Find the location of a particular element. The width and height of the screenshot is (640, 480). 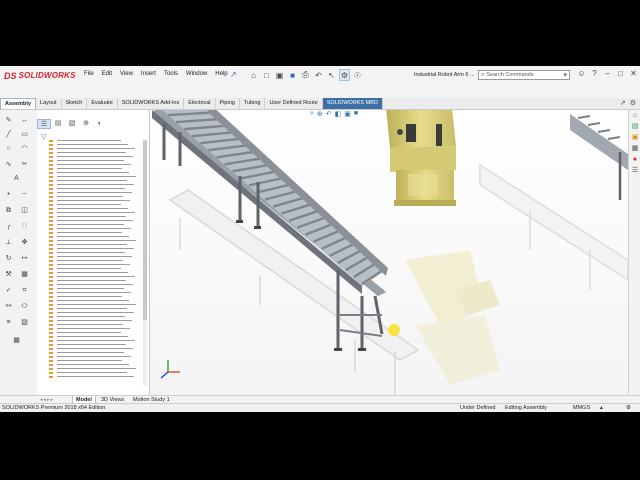

search-commands: ⌕ Search Commands ▾ is located at coordinates (524, 75).